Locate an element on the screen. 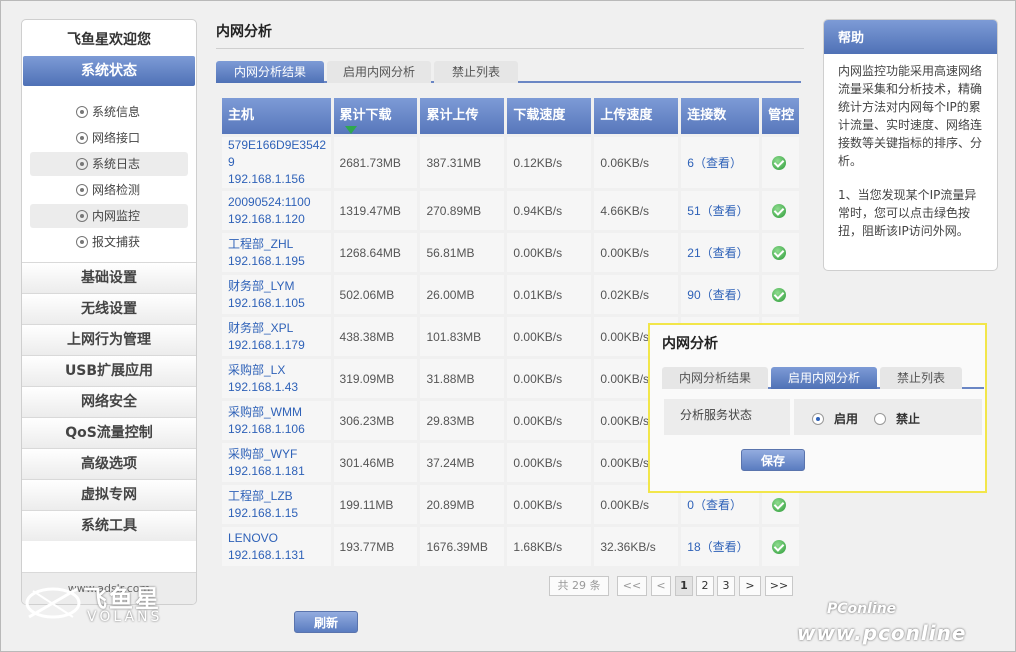  host-cell: 采购部_LX 192.168.1.43 is located at coordinates (276, 378).